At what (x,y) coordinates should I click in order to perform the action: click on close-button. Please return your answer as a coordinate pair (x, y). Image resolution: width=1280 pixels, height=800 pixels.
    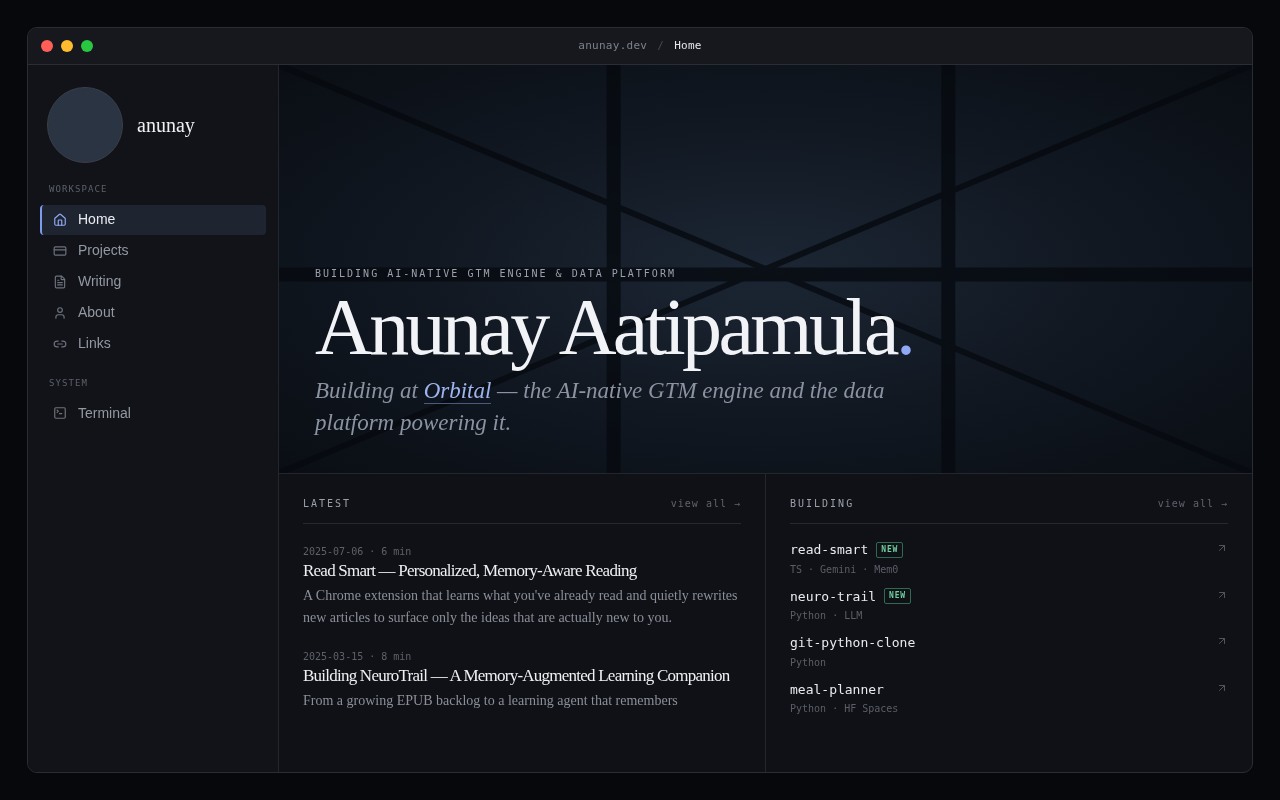
    Looking at the image, I should click on (47, 46).